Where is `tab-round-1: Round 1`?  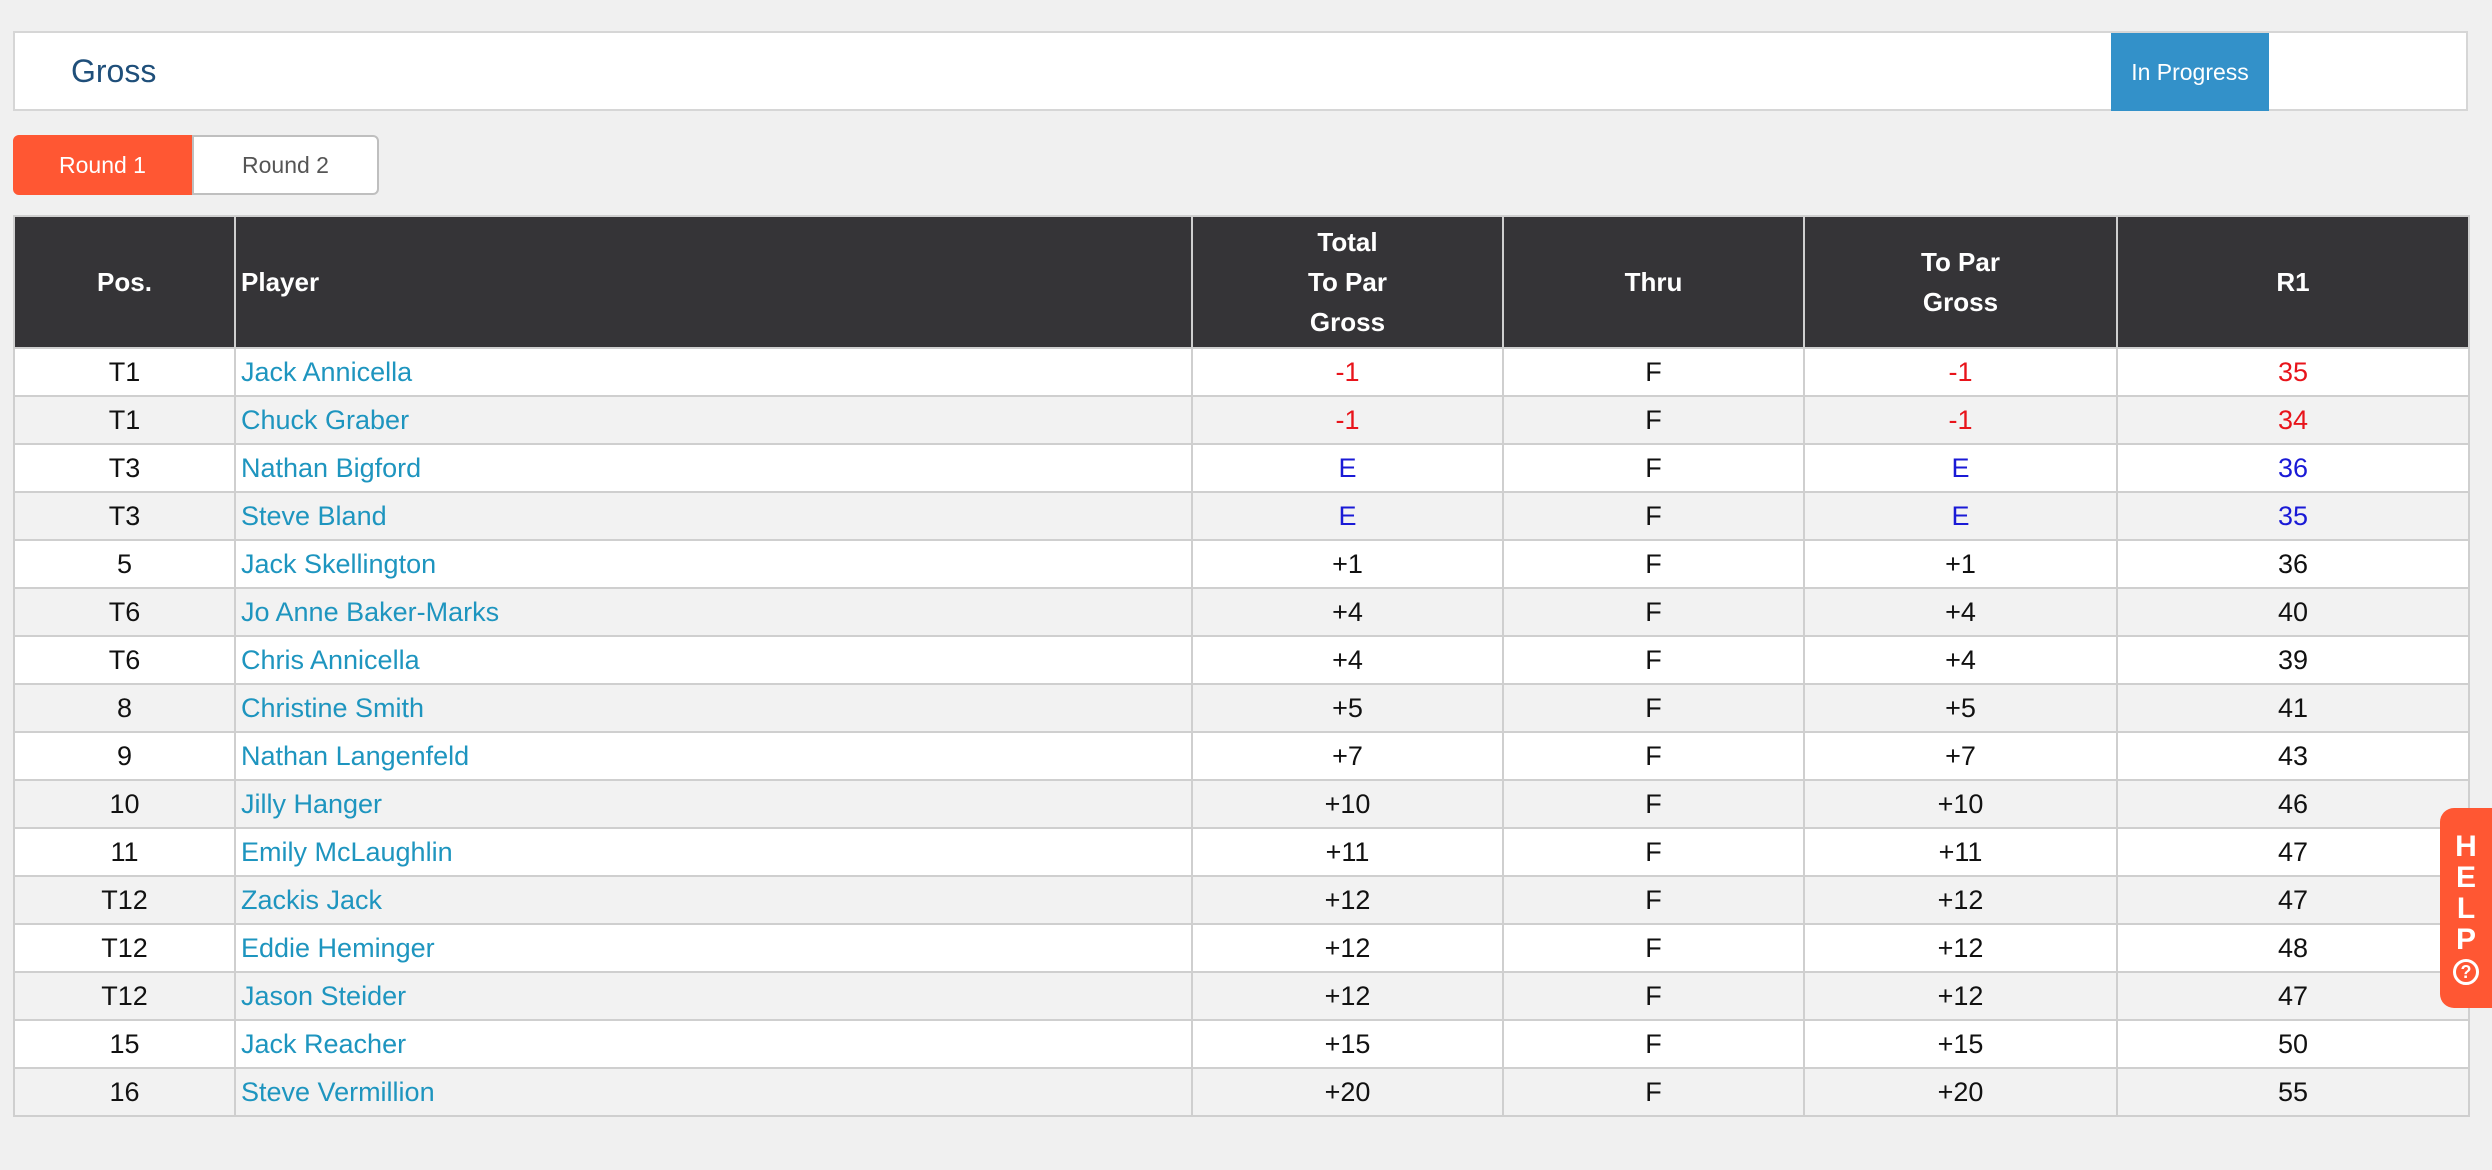
tab-round-1: Round 1 is located at coordinates (102, 165).